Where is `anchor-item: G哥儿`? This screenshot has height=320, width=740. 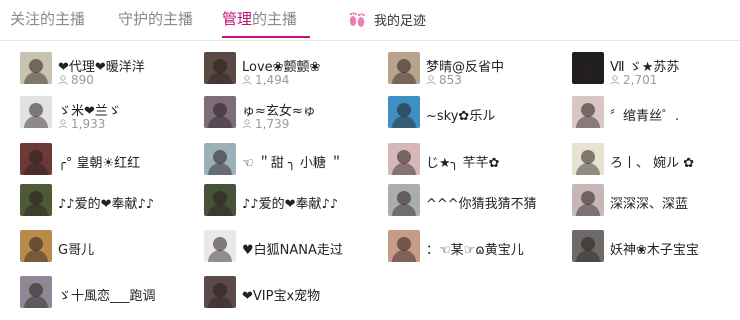
anchor-item: G哥儿 is located at coordinates (105, 247).